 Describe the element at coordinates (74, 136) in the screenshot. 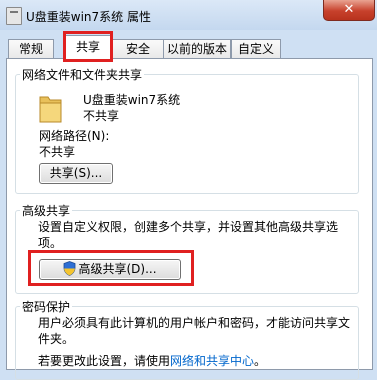

I see `network-path-label: 网络路径(N):` at that location.